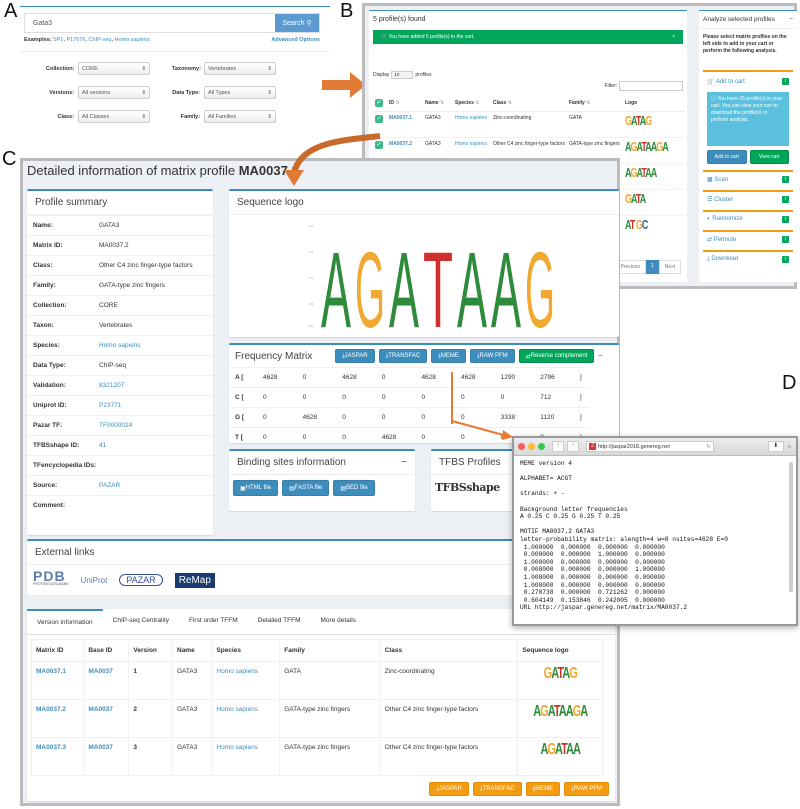  Describe the element at coordinates (400, 144) in the screenshot. I see `profile-id-link: MA0037.2` at that location.